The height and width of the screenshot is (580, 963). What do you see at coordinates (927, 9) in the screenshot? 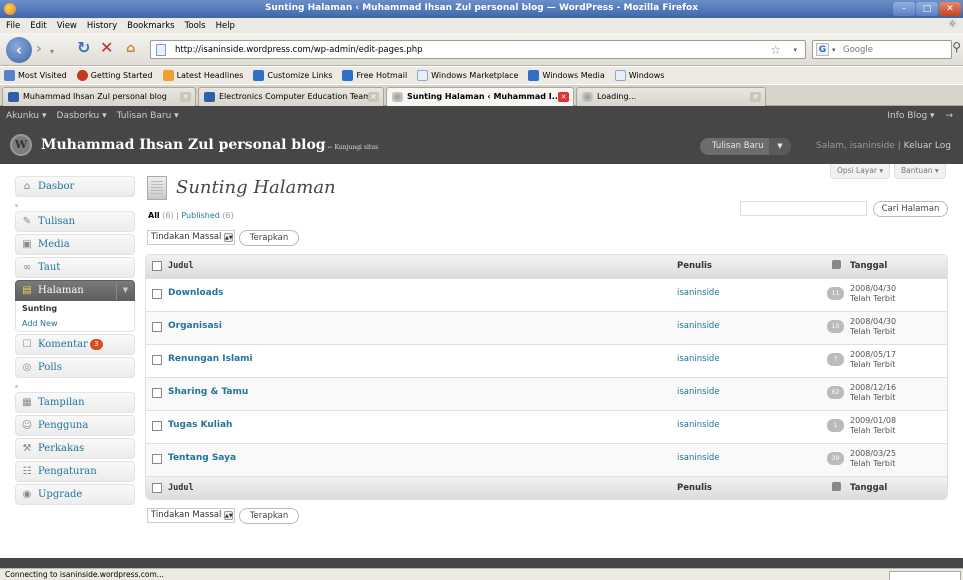
I see `maximize-button: □` at bounding box center [927, 9].